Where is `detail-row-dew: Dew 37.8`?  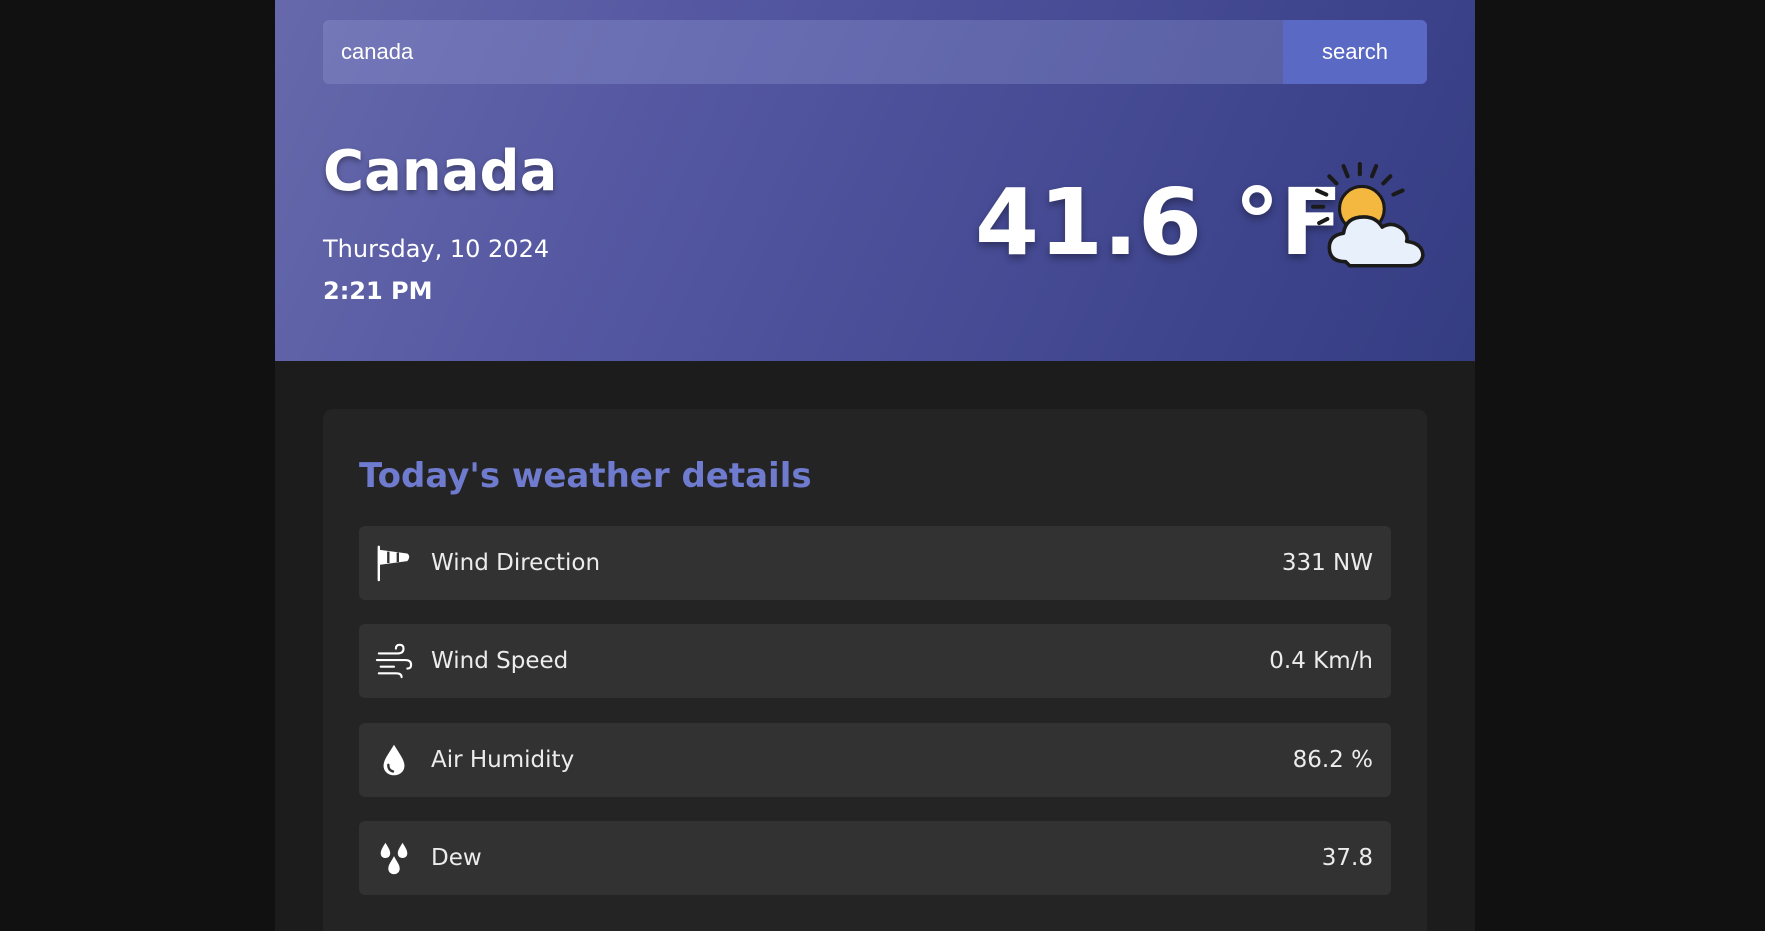
detail-row-dew: Dew 37.8 is located at coordinates (875, 858).